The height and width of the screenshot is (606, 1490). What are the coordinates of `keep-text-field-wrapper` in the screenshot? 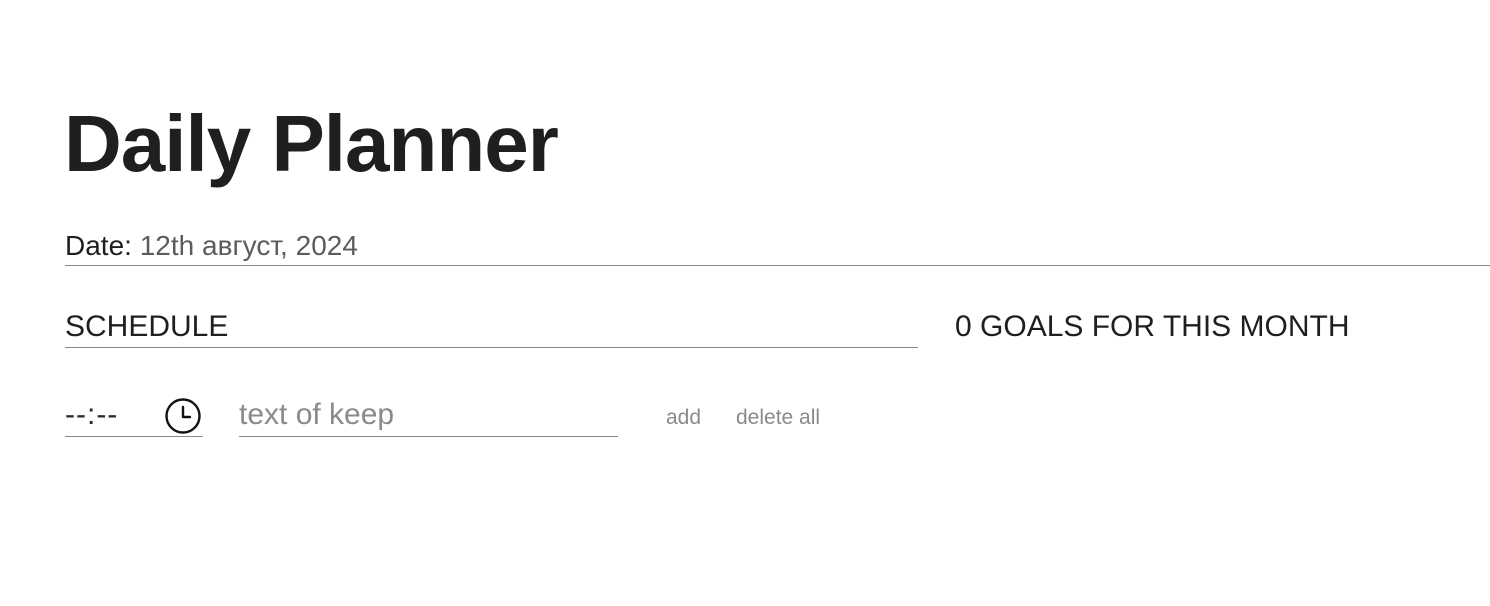 It's located at (428, 416).